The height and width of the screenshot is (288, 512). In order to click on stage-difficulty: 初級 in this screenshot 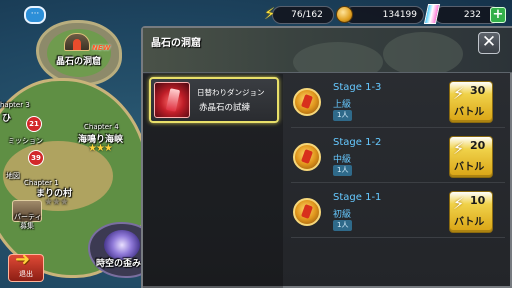, I will do `click(342, 215)`.